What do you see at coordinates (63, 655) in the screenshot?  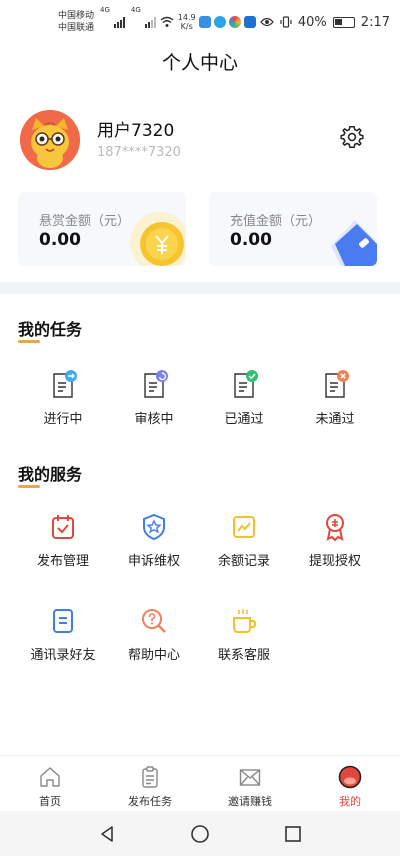 I see `service-label: 通讯录好友` at bounding box center [63, 655].